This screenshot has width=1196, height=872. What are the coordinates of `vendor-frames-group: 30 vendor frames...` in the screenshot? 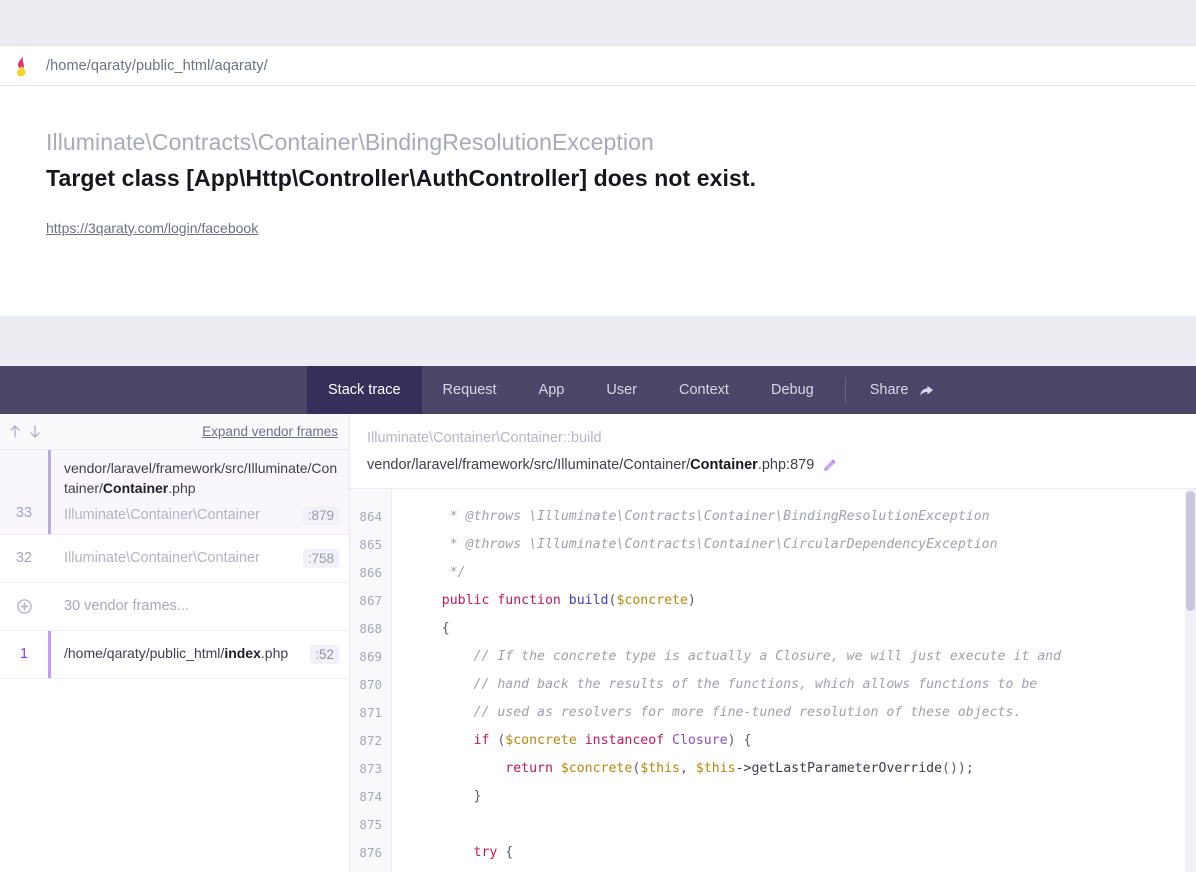 It's located at (174, 607).